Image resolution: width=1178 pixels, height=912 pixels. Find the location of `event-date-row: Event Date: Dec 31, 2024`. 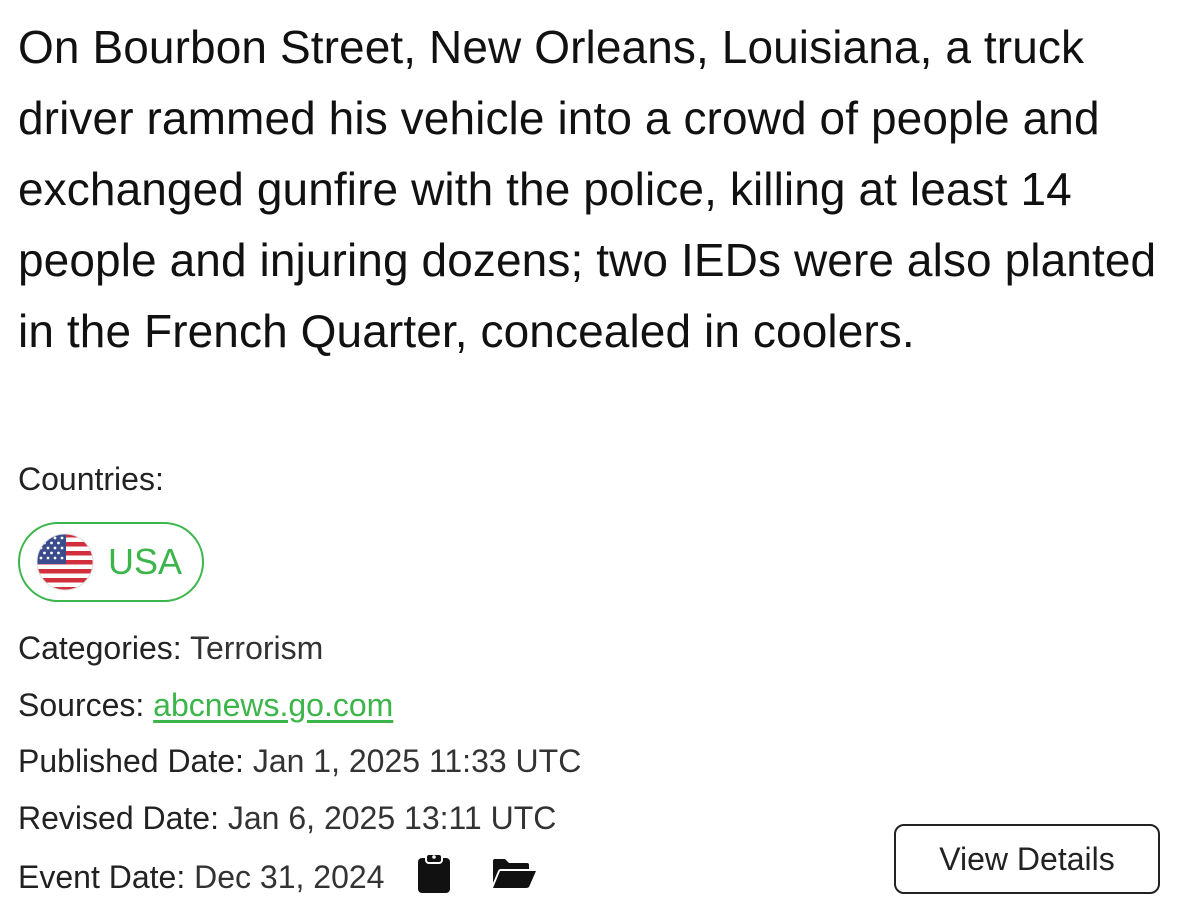

event-date-row: Event Date: Dec 31, 2024 is located at coordinates (277, 878).